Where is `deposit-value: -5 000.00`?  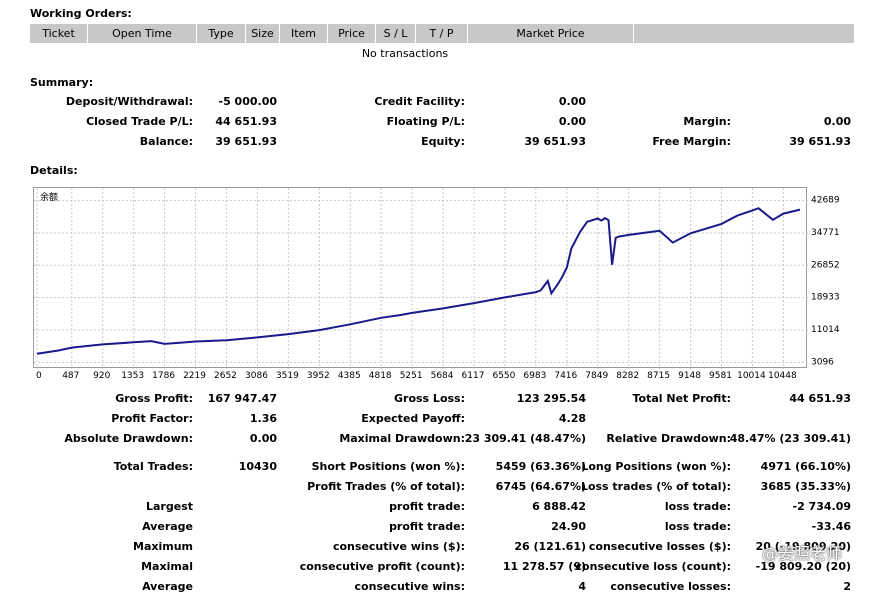 deposit-value: -5 000.00 is located at coordinates (248, 101).